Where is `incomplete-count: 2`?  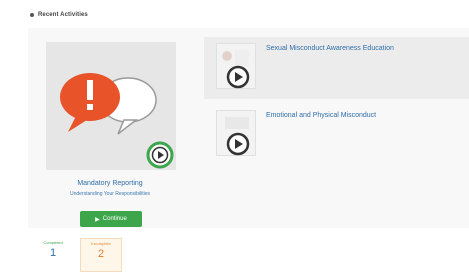 incomplete-count: 2 is located at coordinates (101, 254).